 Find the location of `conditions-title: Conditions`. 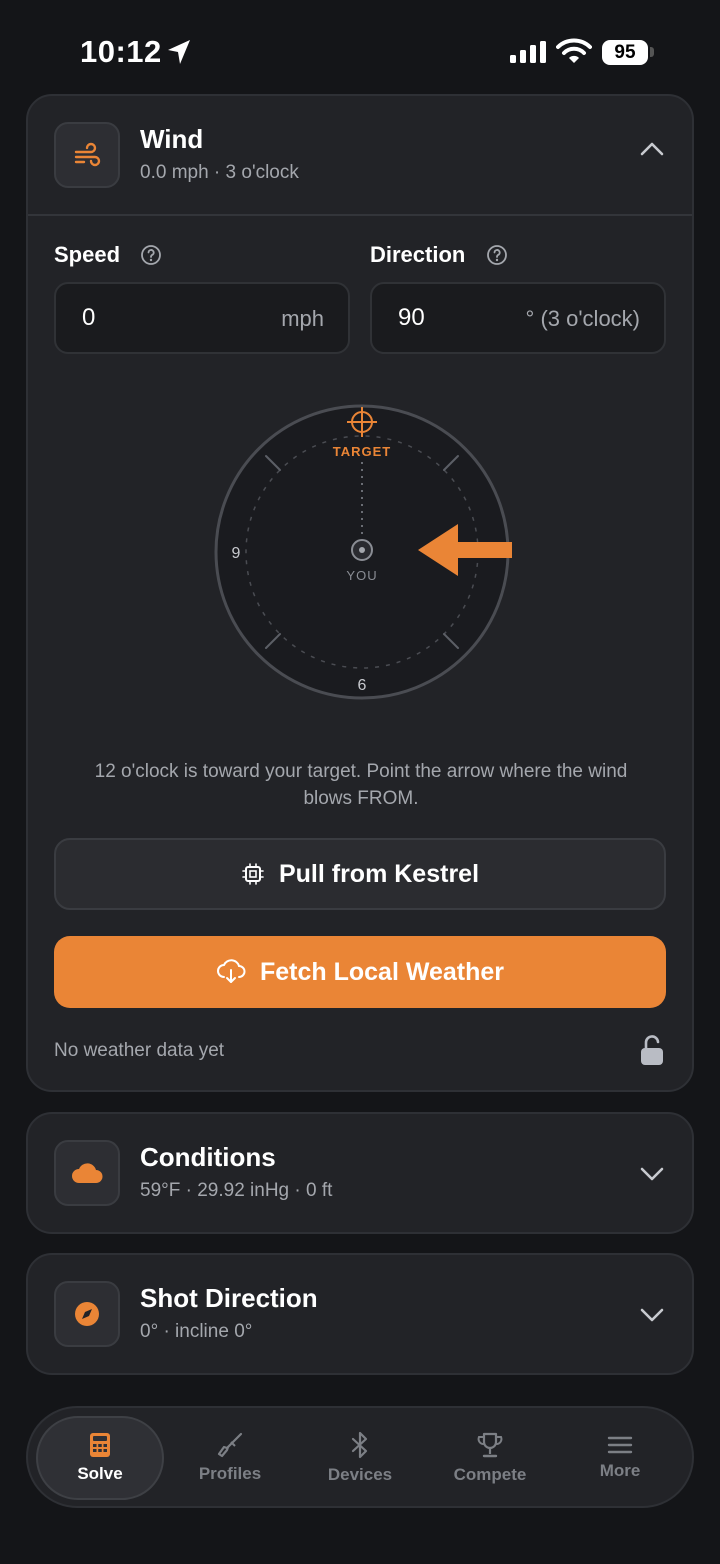

conditions-title: Conditions is located at coordinates (208, 1157).